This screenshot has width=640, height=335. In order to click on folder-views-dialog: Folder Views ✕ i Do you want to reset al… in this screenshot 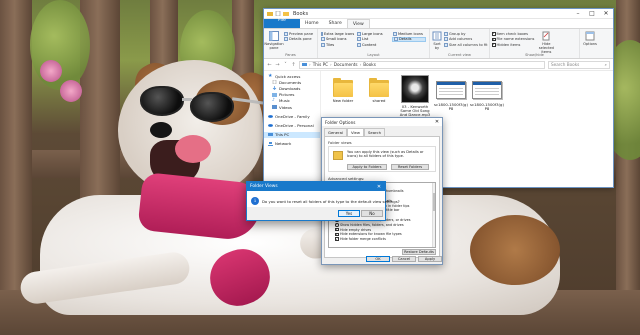, I will do `click(323, 201)`.